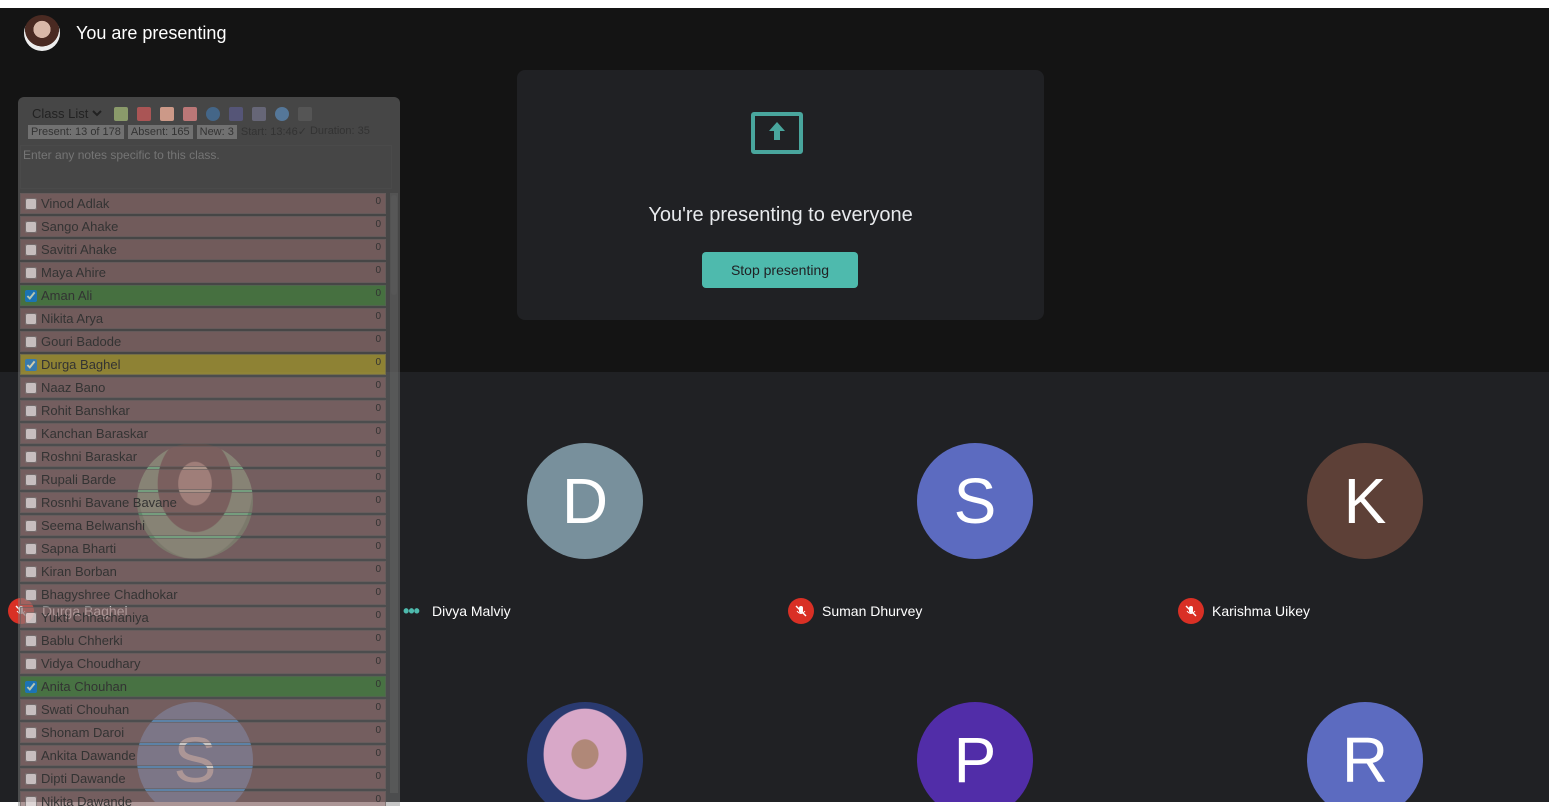  I want to click on student-row: Shonam Daroi 0, so click(203, 732).